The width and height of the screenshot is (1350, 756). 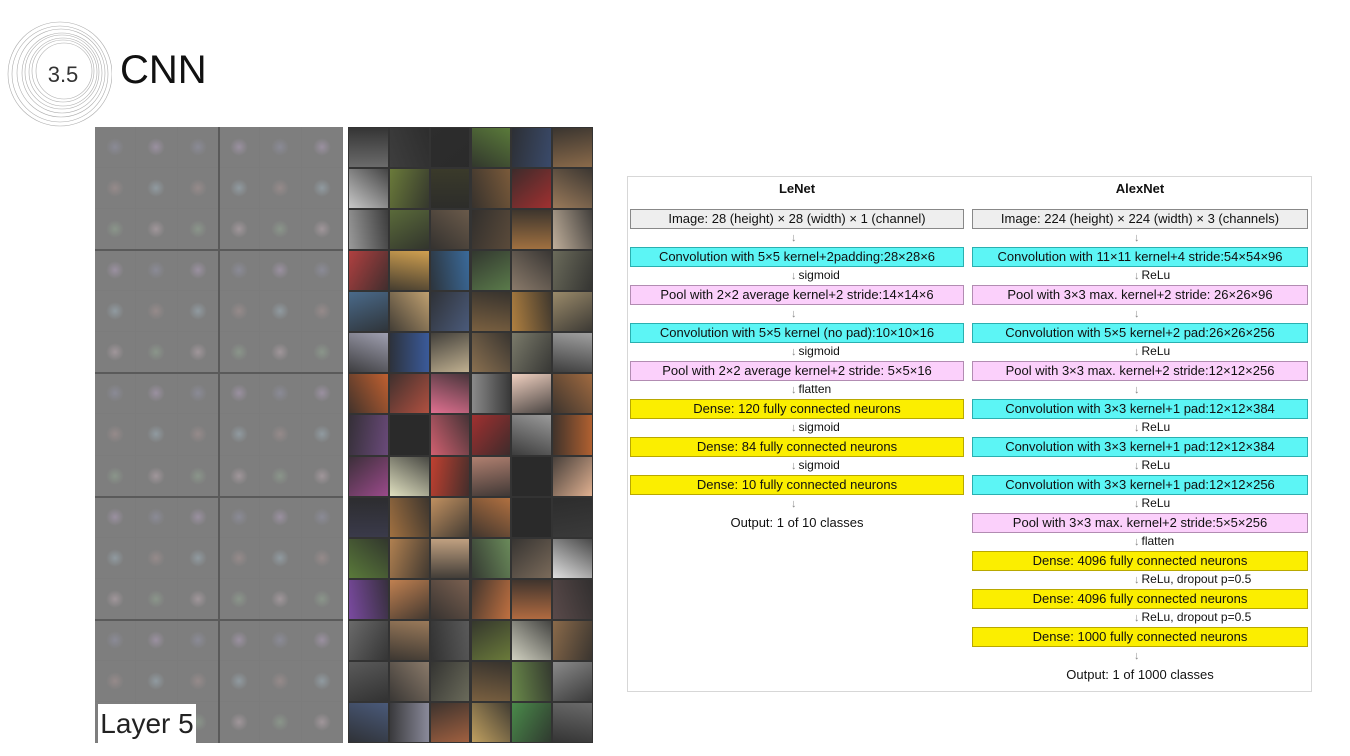 I want to click on lenet-output: Output: 1 of 10 classes, so click(x=797, y=522).